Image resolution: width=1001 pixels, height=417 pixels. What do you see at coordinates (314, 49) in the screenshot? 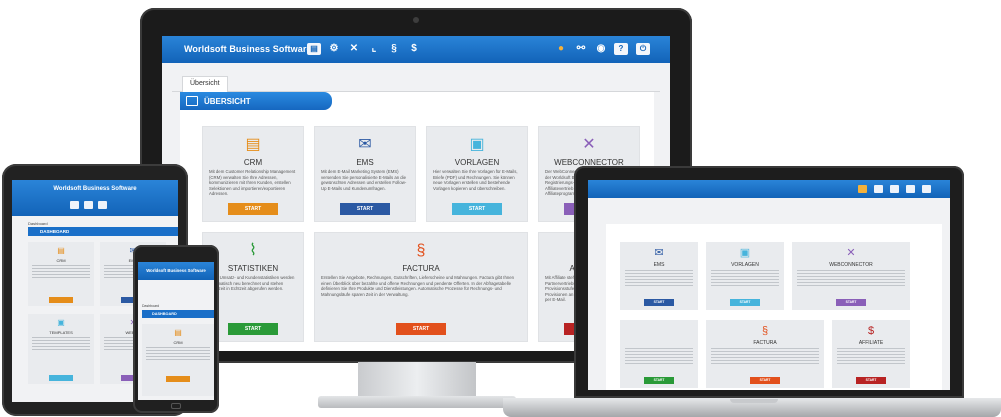
I see `contacts-icon: ▤` at bounding box center [314, 49].